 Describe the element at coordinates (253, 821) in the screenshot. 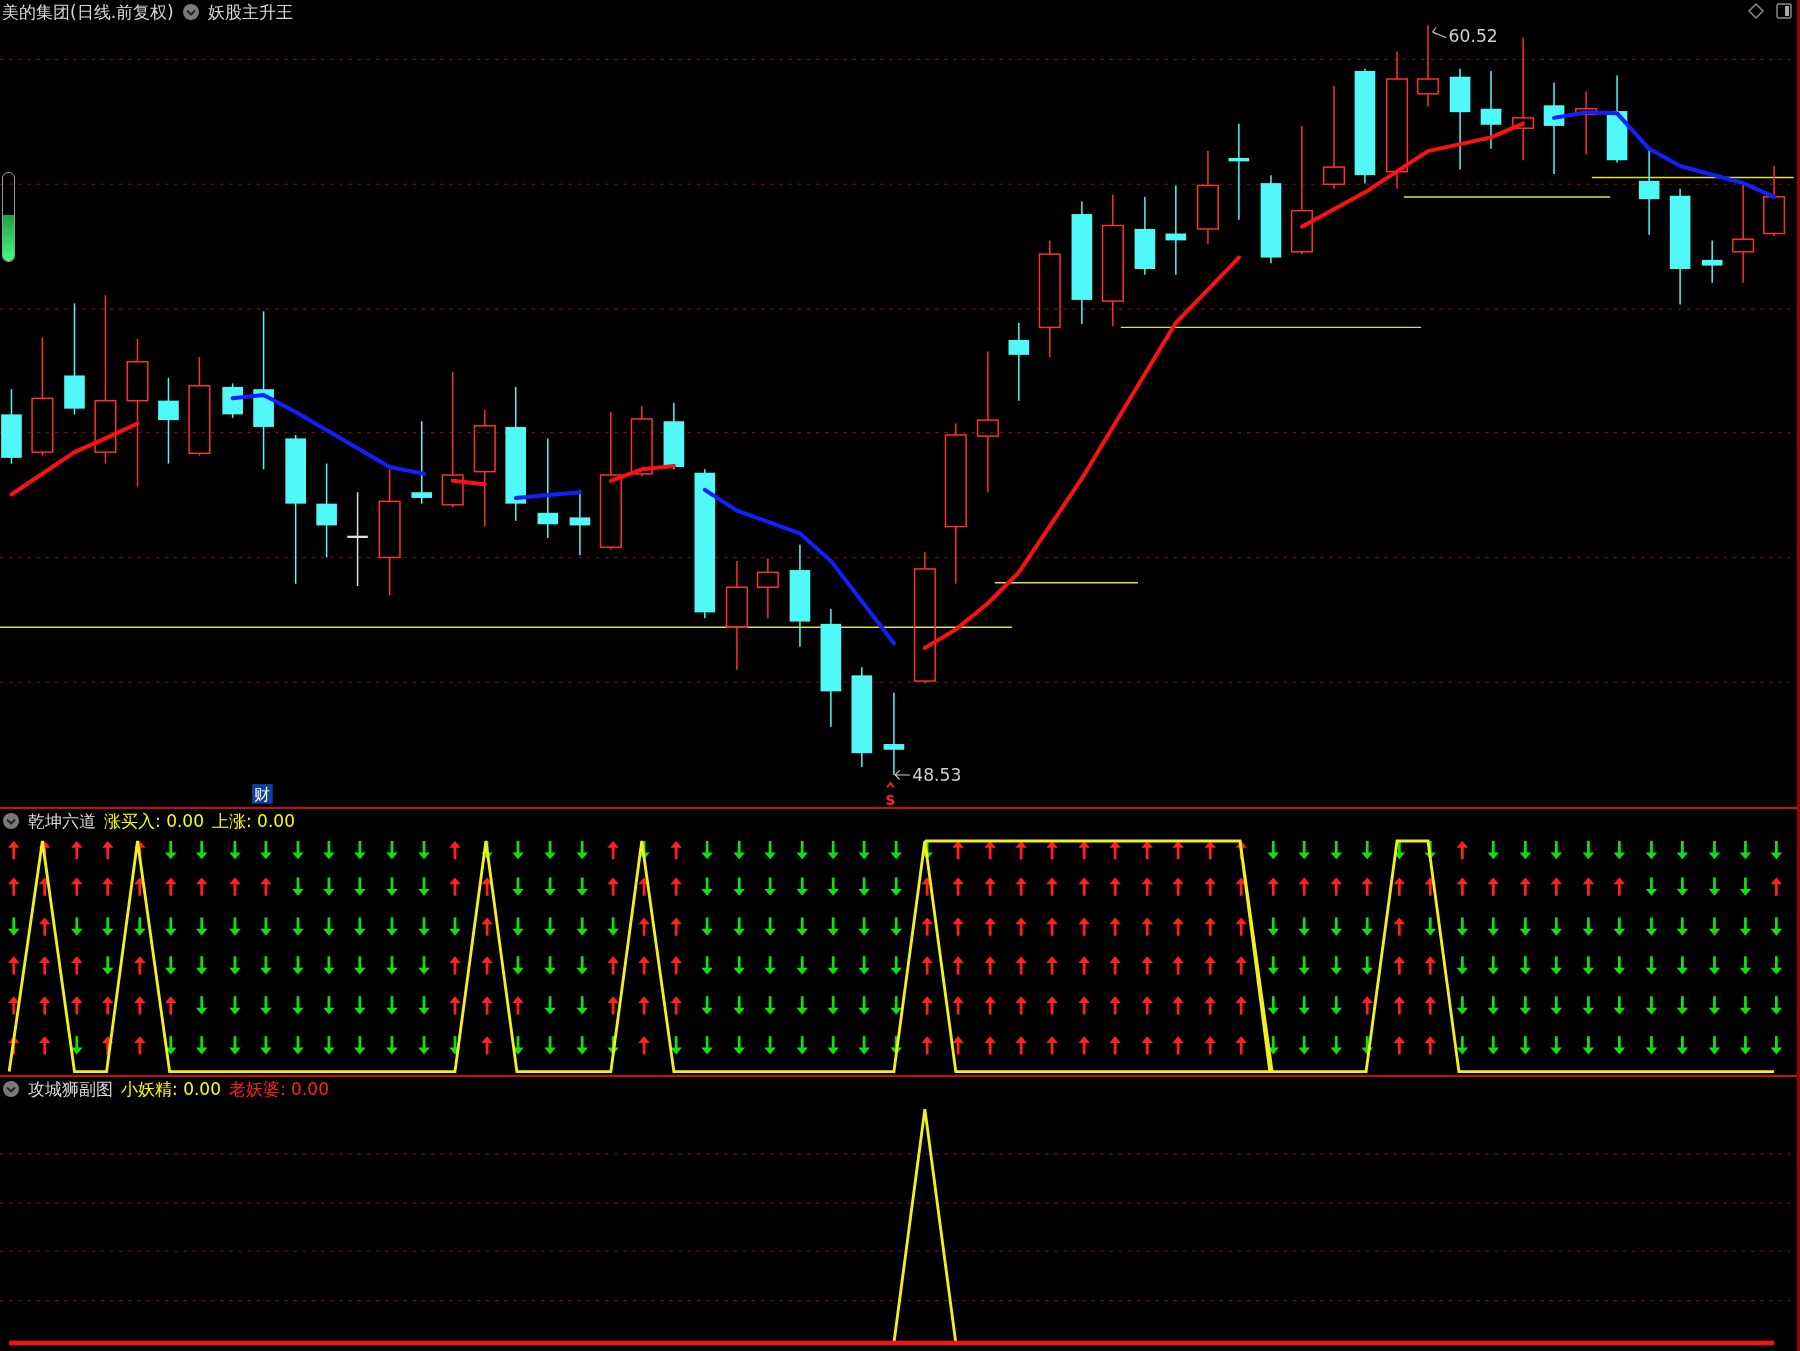

I see `indicator-value: 上涨: 0.00` at that location.